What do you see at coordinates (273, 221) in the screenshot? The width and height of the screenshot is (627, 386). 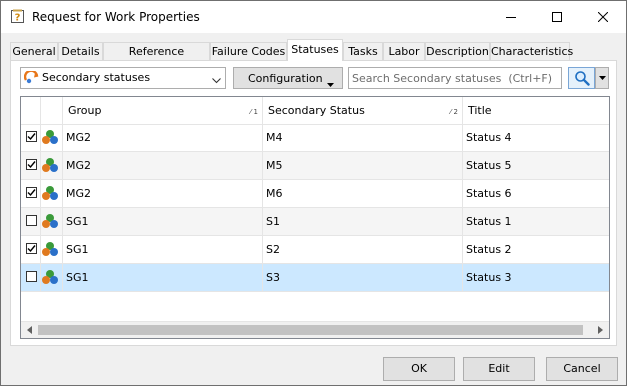 I see `status-value: S1` at bounding box center [273, 221].